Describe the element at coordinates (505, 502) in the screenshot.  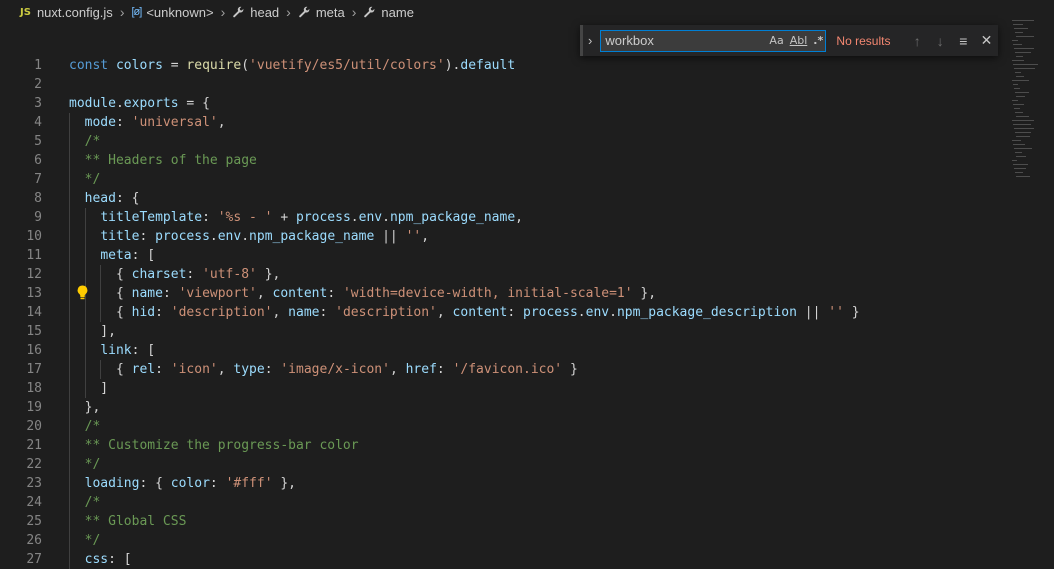
I see `code-line: 24 /*` at that location.